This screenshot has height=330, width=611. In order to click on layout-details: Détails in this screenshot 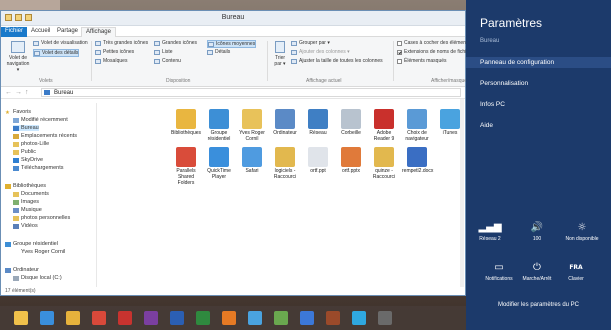, I will do `click(218, 52)`.